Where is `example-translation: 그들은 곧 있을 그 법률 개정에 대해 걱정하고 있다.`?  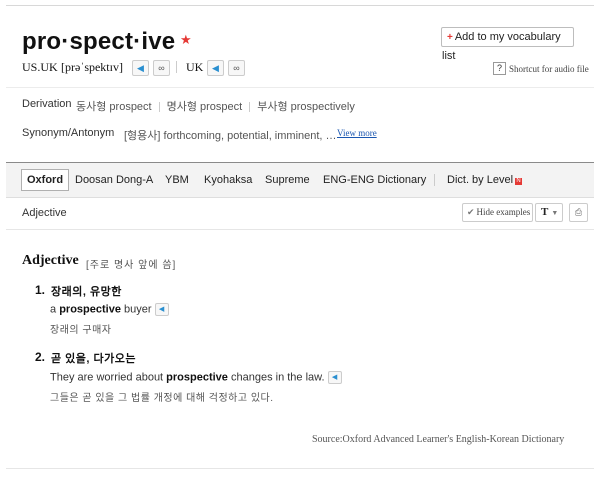 example-translation: 그들은 곧 있을 그 법률 개정에 대해 걱정하고 있다. is located at coordinates (162, 398).